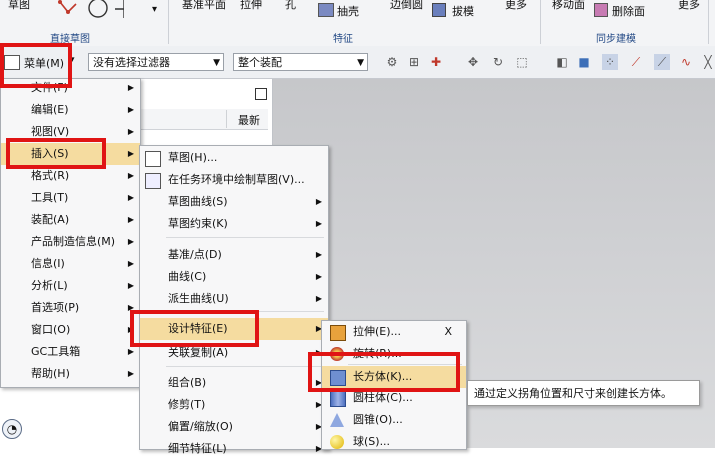  I want to click on insert-menu-item-10: 修剪(T) ▶, so click(234, 405).